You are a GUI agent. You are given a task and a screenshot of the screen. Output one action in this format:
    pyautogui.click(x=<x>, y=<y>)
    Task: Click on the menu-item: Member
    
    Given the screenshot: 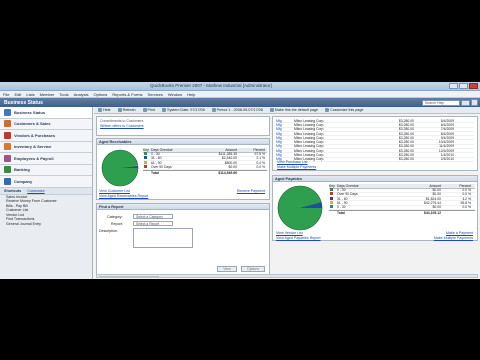 What is the action you would take?
    pyautogui.click(x=47, y=94)
    